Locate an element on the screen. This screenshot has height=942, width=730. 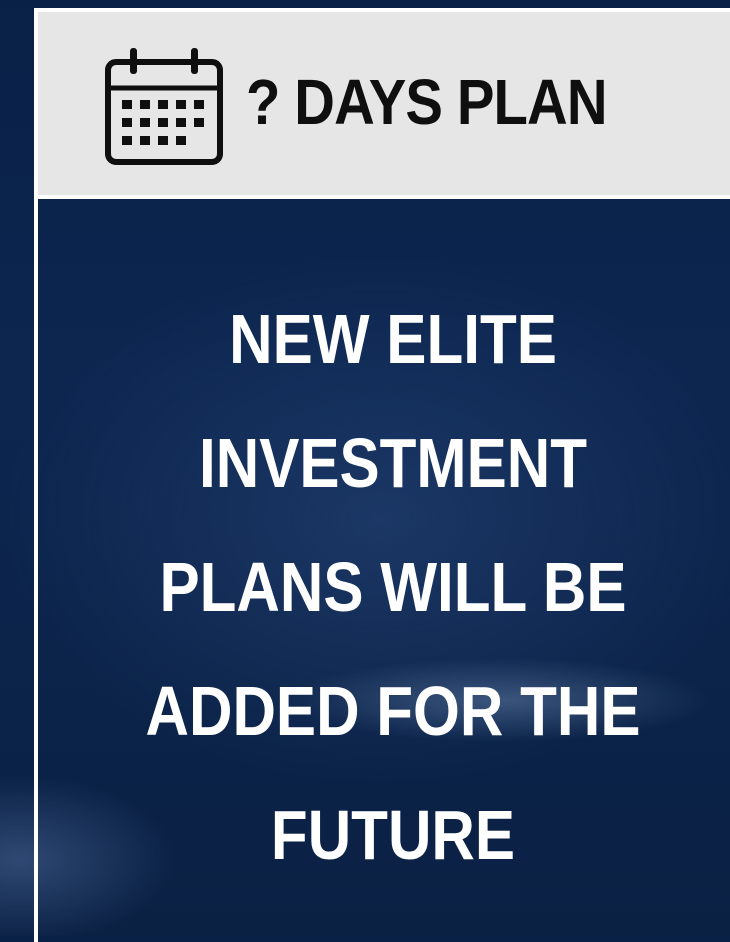
calendar-icon is located at coordinates (164, 106).